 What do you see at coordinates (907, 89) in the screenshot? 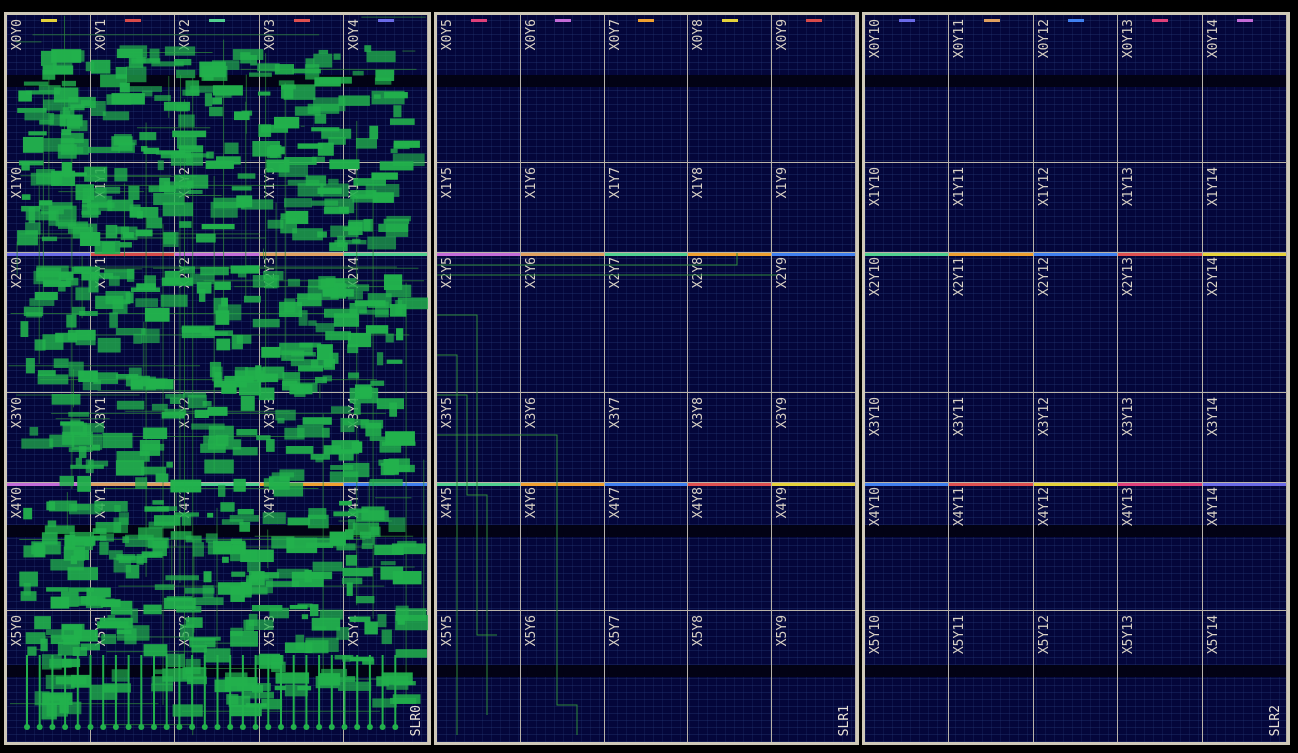
I see `clock-region: X0Y10` at bounding box center [907, 89].